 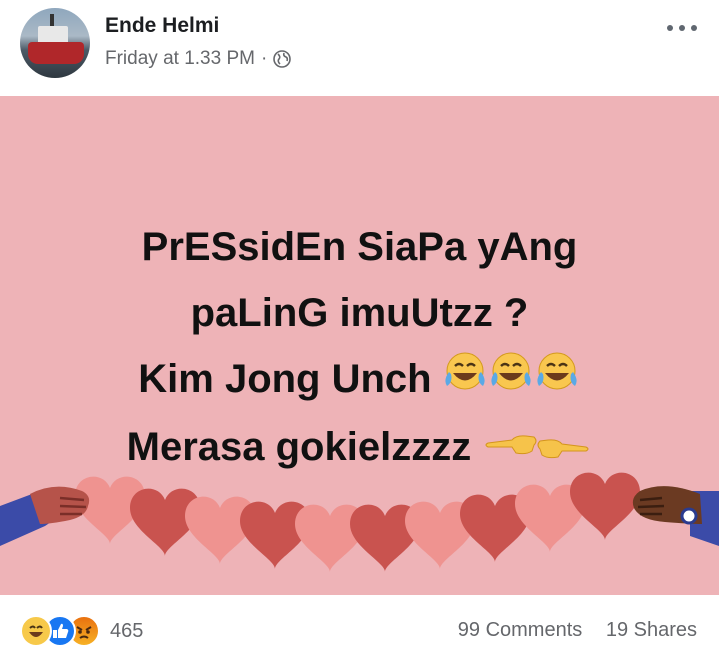 What do you see at coordinates (359, 630) in the screenshot?
I see `post-footer: 465 99 Comments 19 Shares` at bounding box center [359, 630].